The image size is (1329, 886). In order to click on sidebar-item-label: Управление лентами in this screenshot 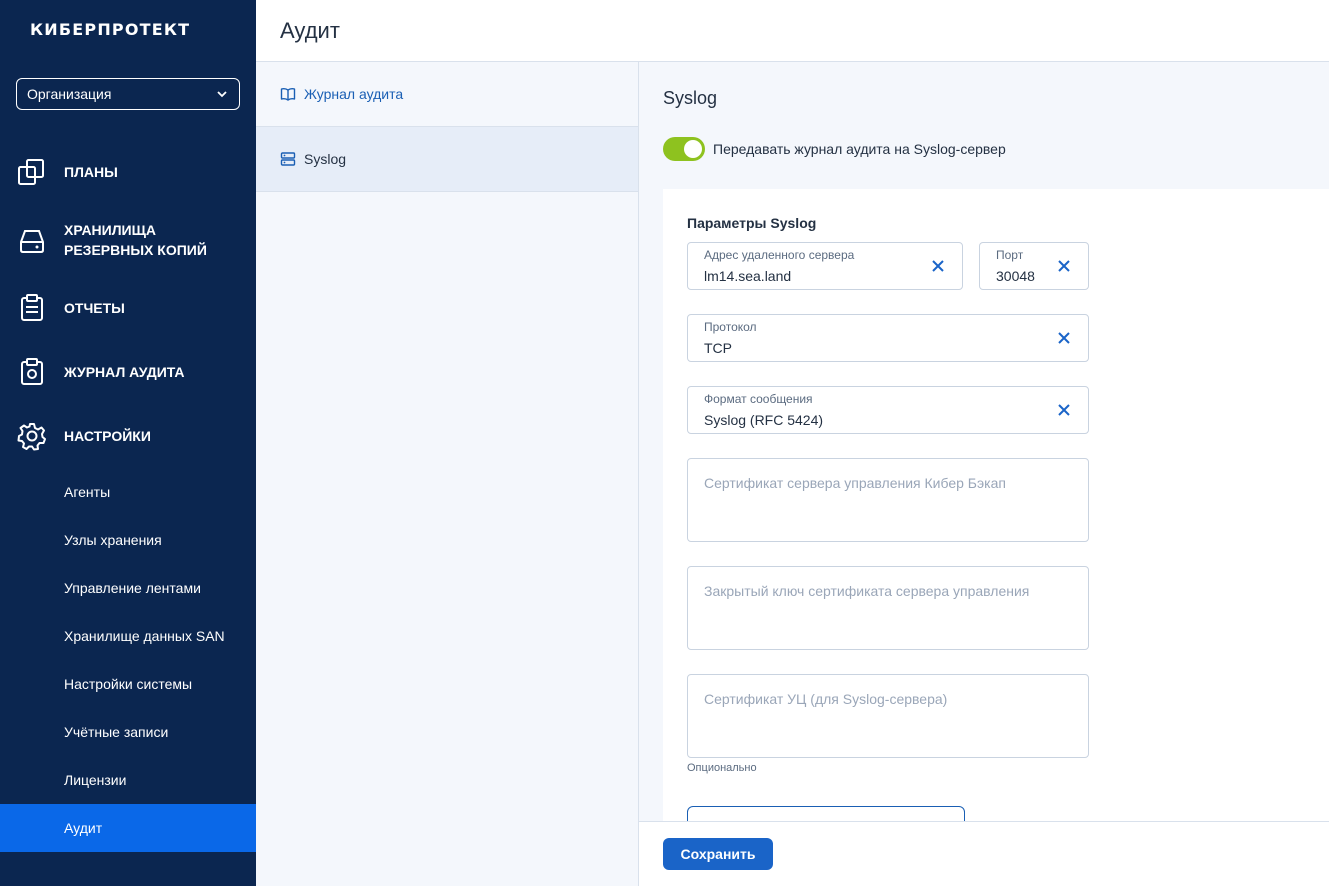, I will do `click(132, 588)`.